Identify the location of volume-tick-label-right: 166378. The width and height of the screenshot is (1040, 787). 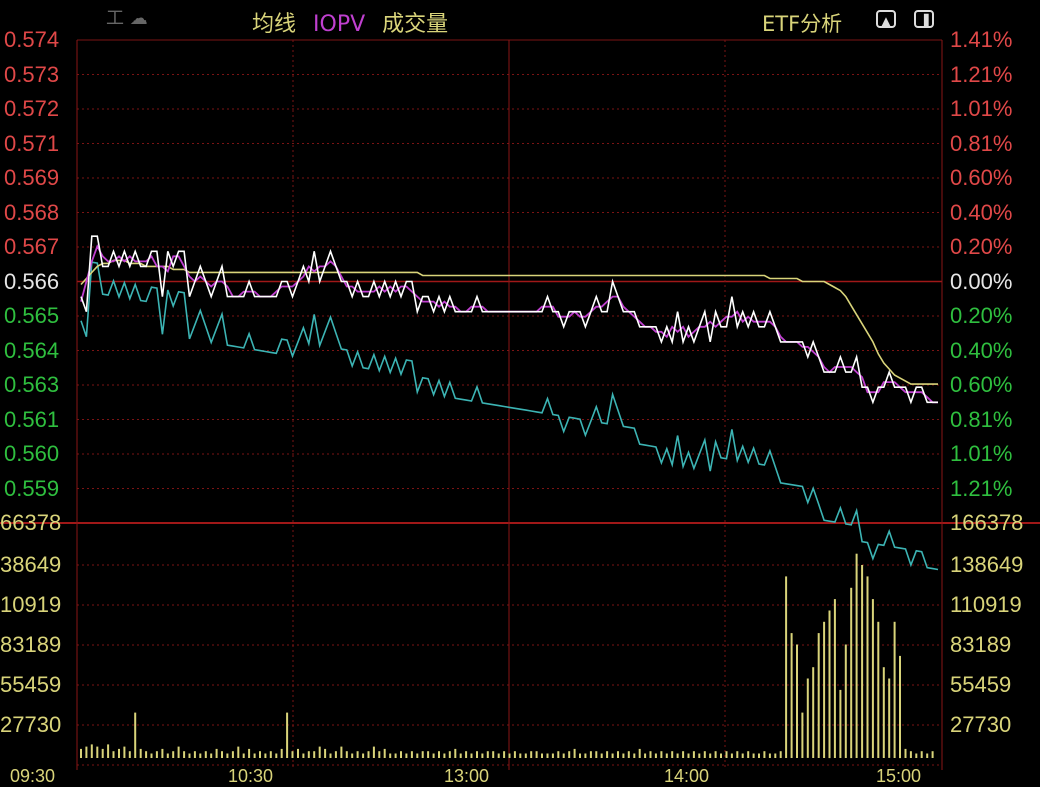
(987, 522).